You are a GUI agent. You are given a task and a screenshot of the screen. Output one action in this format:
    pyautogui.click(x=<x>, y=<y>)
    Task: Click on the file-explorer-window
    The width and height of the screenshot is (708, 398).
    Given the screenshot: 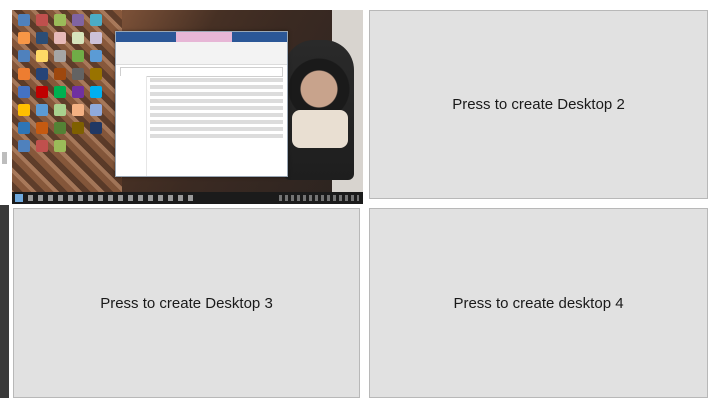 What is the action you would take?
    pyautogui.click(x=201, y=104)
    